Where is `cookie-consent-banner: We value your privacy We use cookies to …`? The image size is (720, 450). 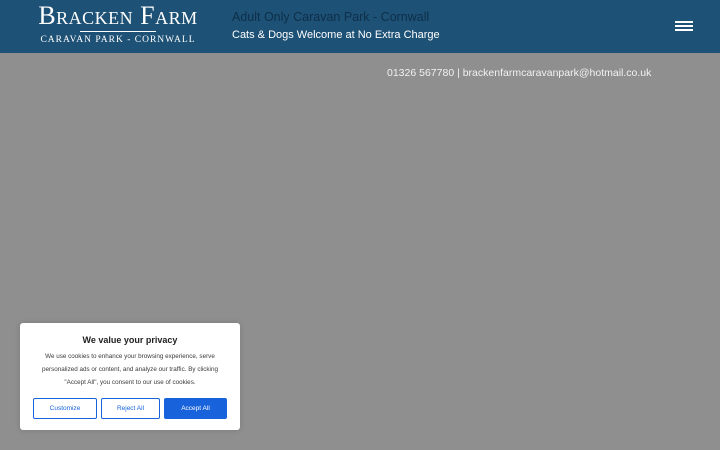 cookie-consent-banner: We value your privacy We use cookies to … is located at coordinates (130, 376).